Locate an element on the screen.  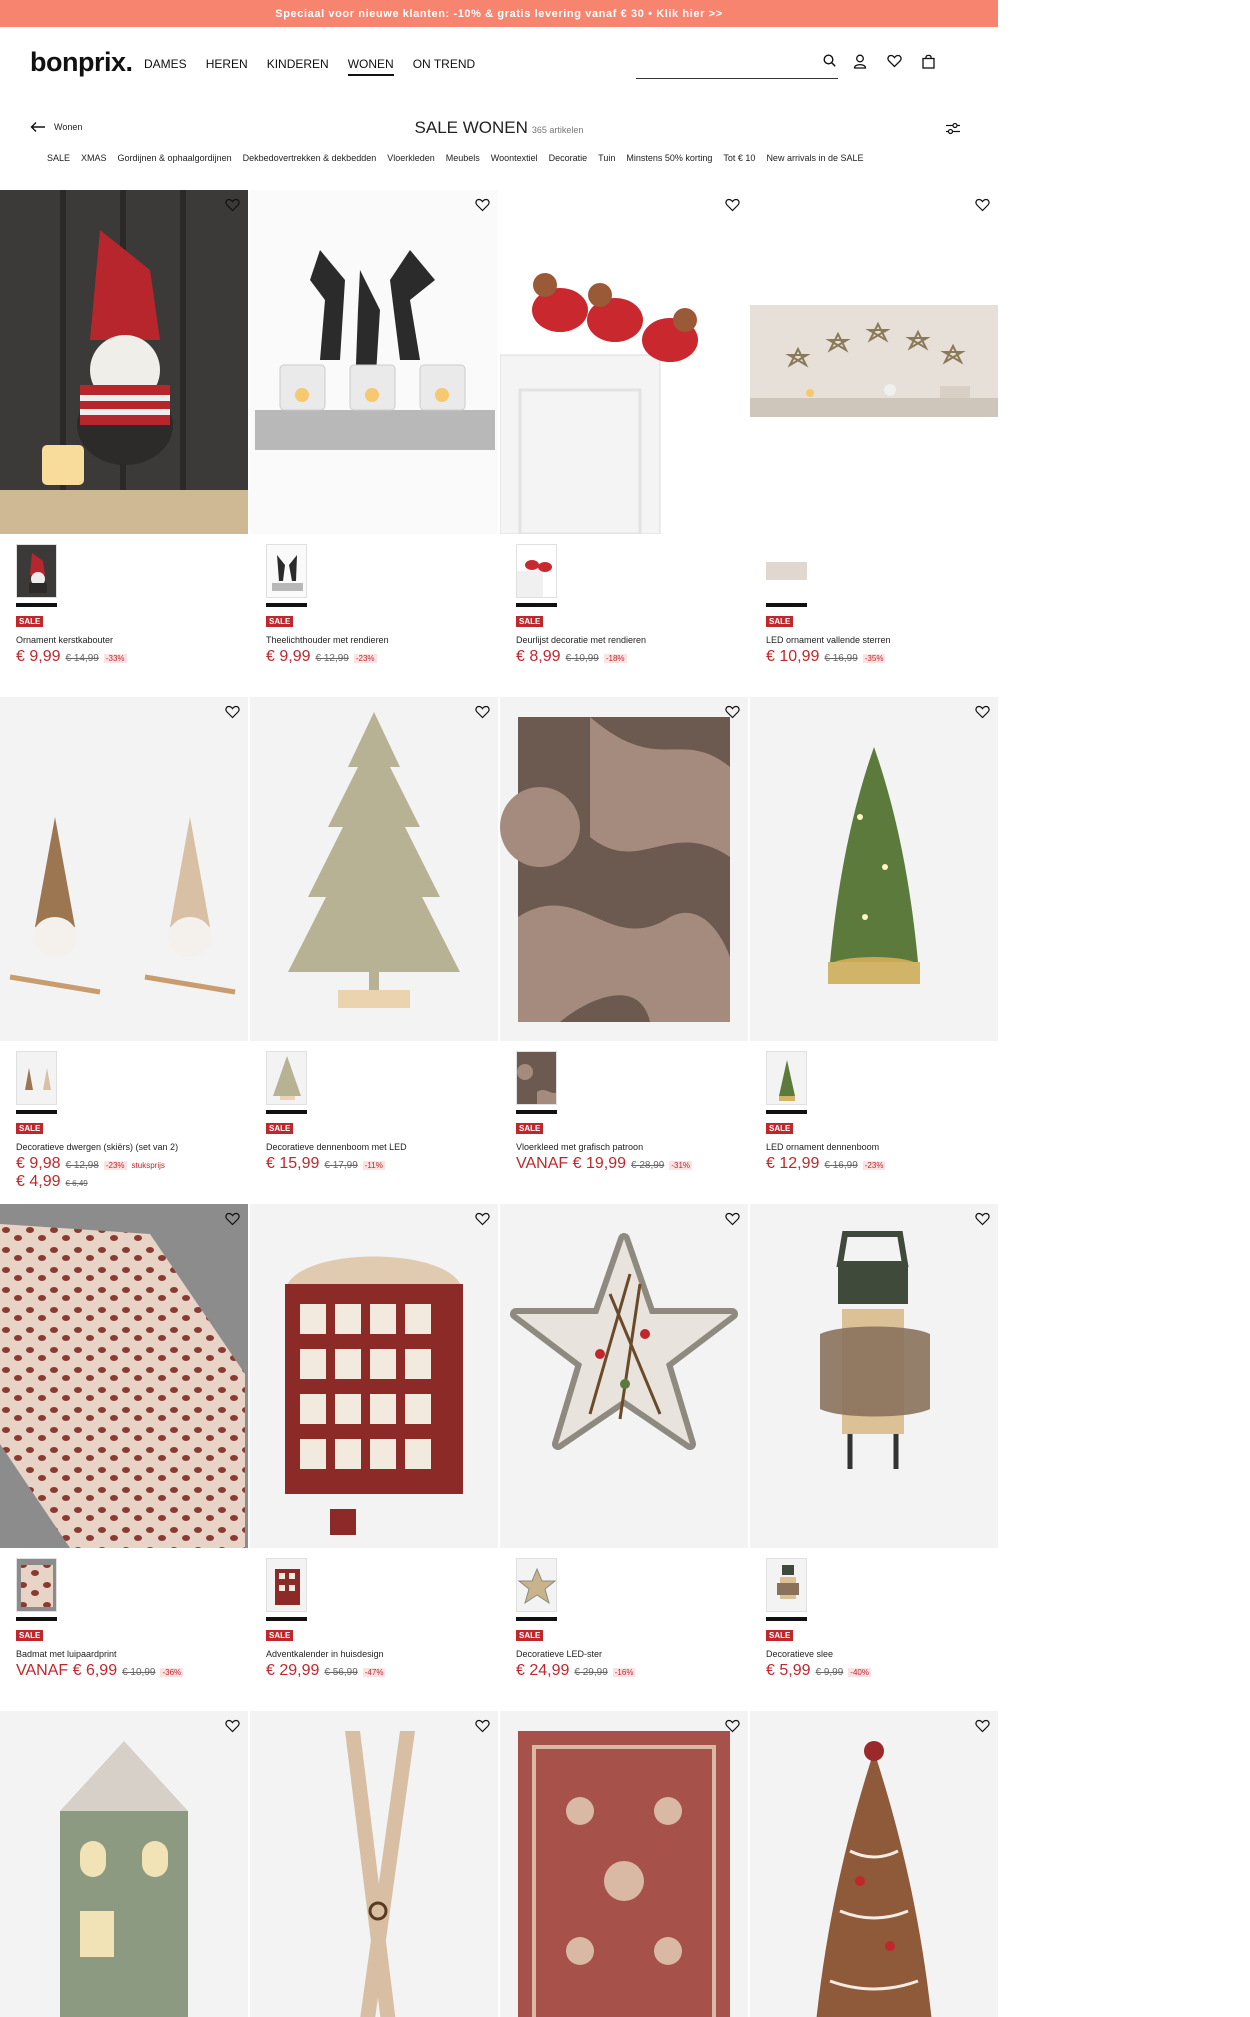
product-price: € 5,99 € 9,99 -40% is located at coordinates (818, 1671).